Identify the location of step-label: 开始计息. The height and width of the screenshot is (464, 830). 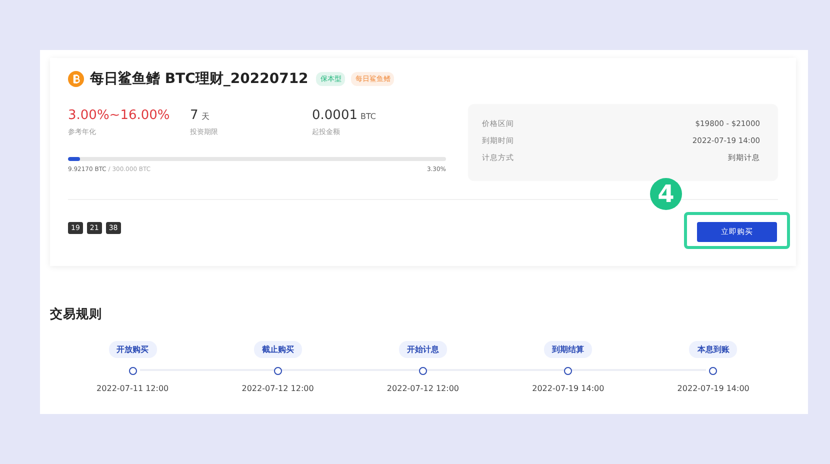
(422, 349).